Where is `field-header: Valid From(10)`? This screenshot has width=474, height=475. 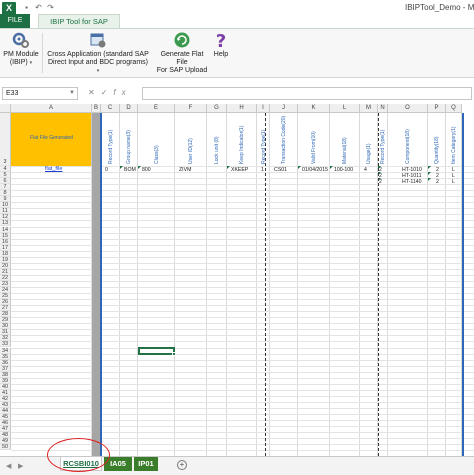 field-header: Valid From(10) is located at coordinates (314, 147).